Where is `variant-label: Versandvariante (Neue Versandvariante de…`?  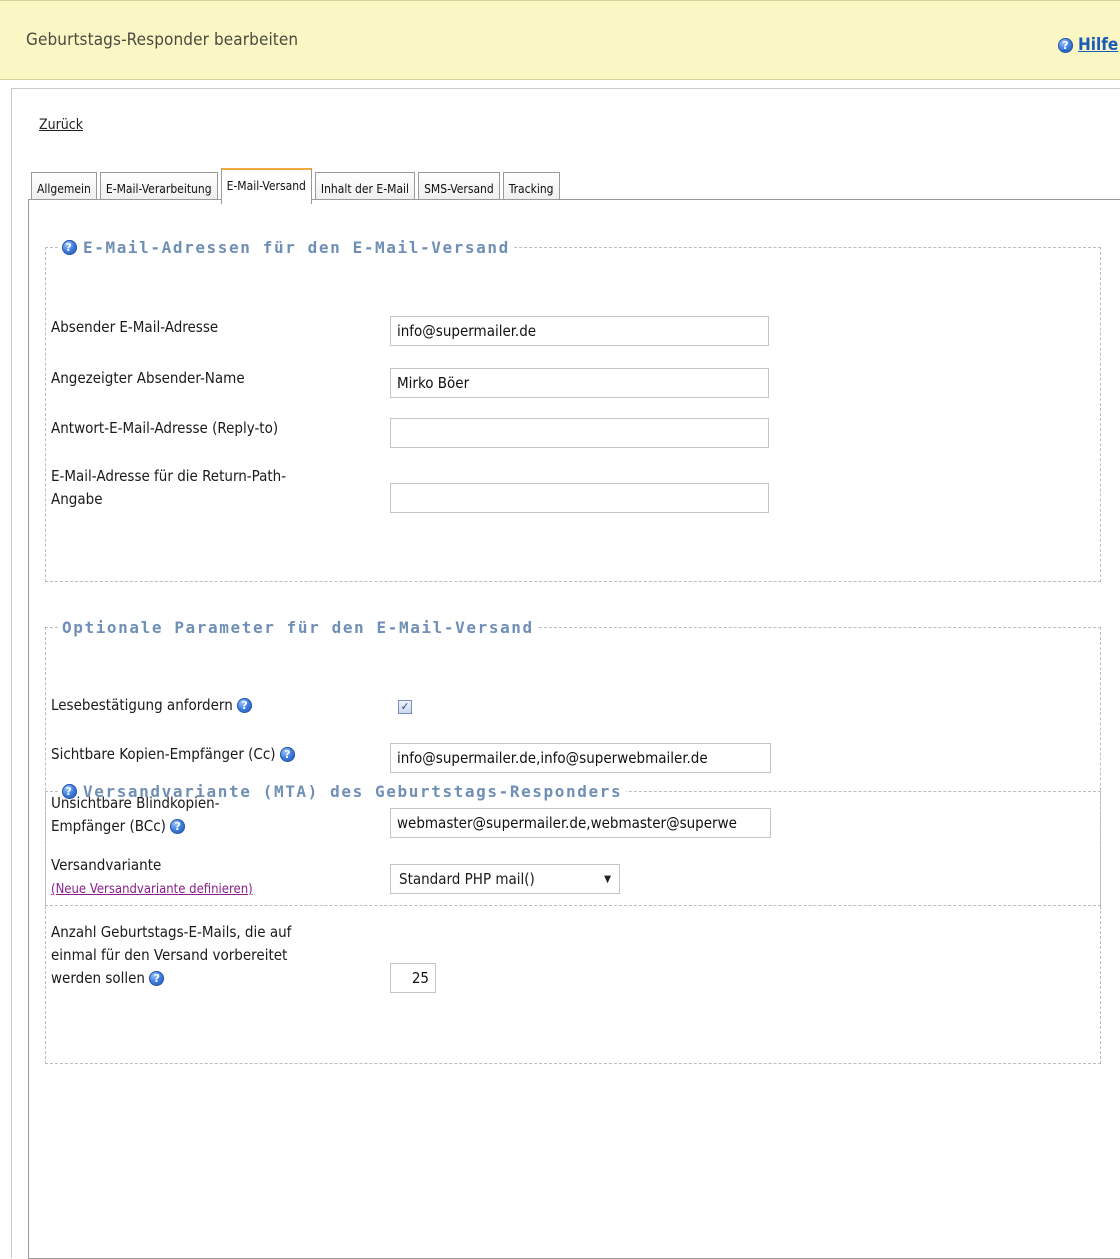
variant-label: Versandvariante (Neue Versandvariante de… is located at coordinates (152, 877).